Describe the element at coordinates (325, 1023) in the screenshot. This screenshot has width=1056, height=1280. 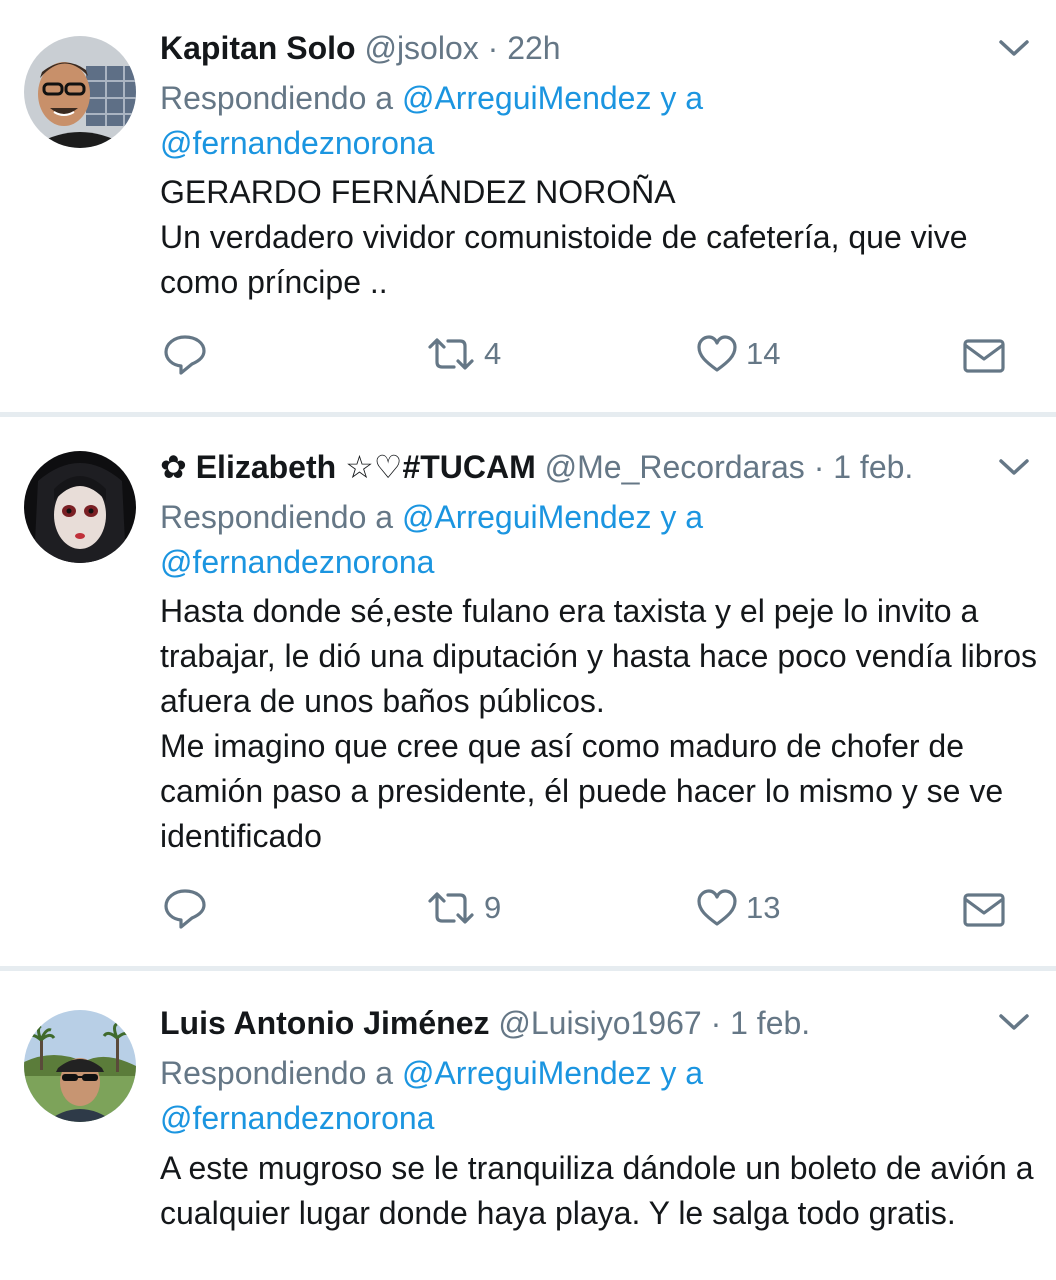
I see `display-name: Luis Antonio Jiménez` at that location.